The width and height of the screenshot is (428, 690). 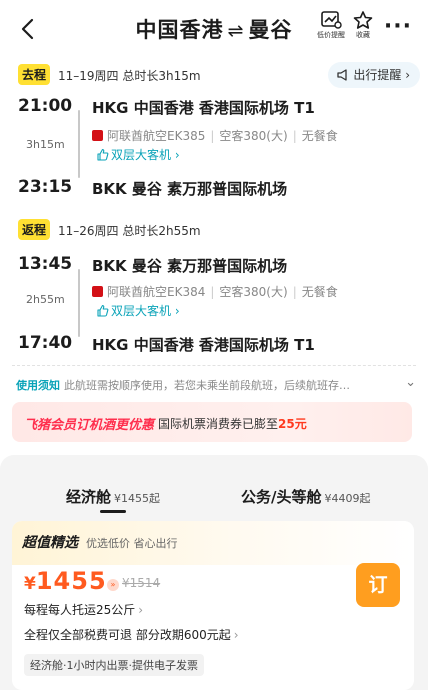 What do you see at coordinates (381, 75) in the screenshot?
I see `travel-reminder-label: 出行提醒 ›` at bounding box center [381, 75].